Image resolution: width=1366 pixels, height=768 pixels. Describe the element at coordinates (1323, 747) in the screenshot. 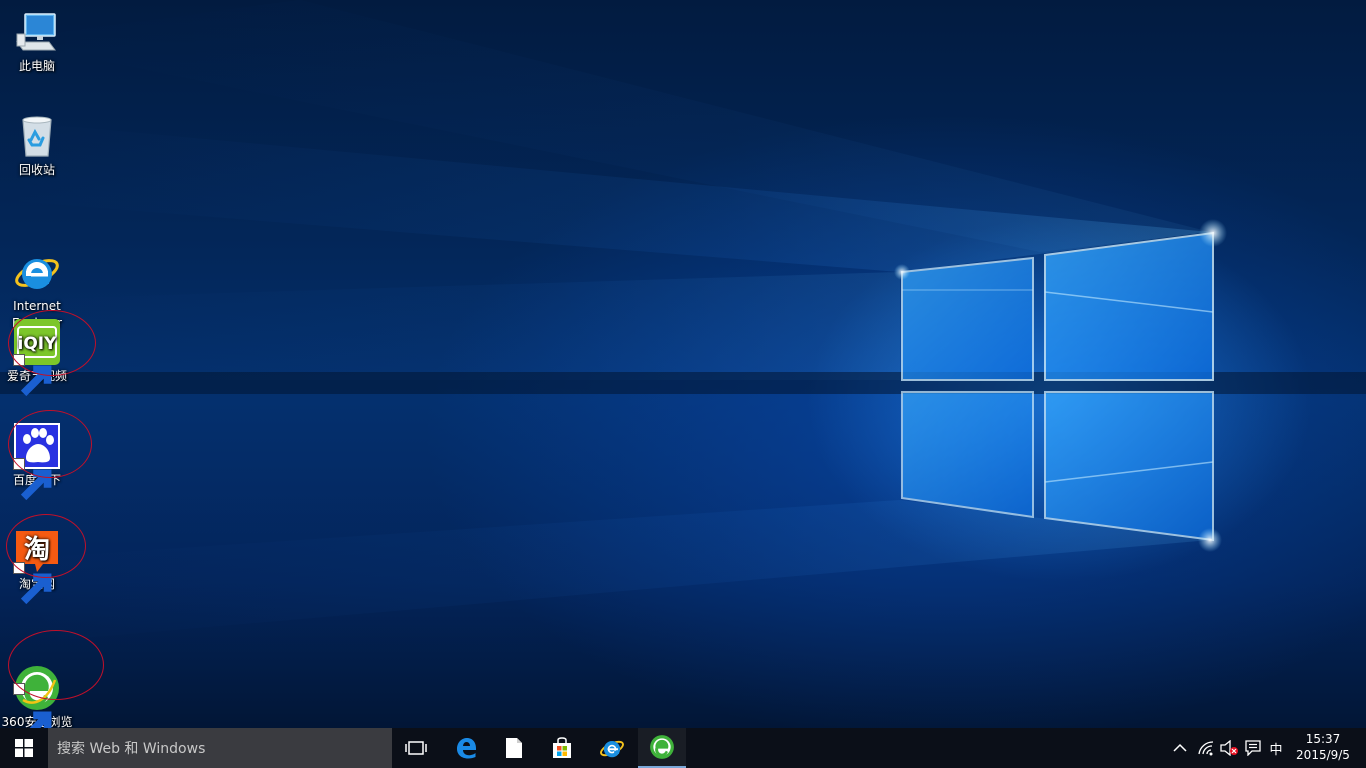

I see `clock: 15:37 2015/9/5` at that location.